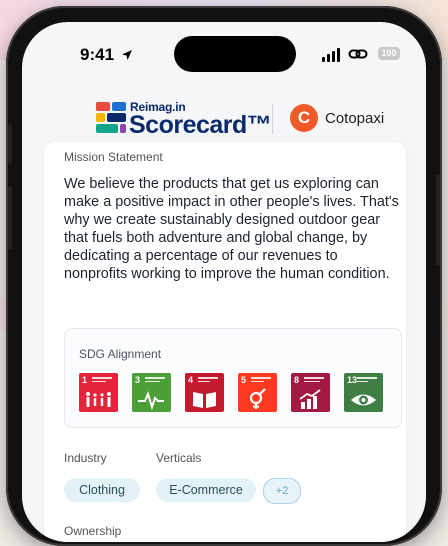  I want to click on sdg-goal-tile: 3, so click(151, 392).